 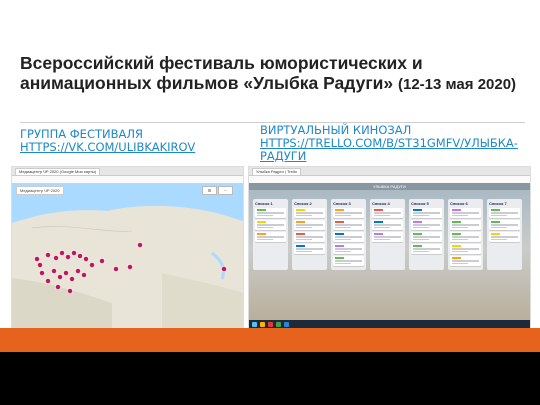 What do you see at coordinates (58, 171) in the screenshot?
I see `map-browser-tab: Медиацентр ЧР 2020 (Google Мои карты)` at bounding box center [58, 171].